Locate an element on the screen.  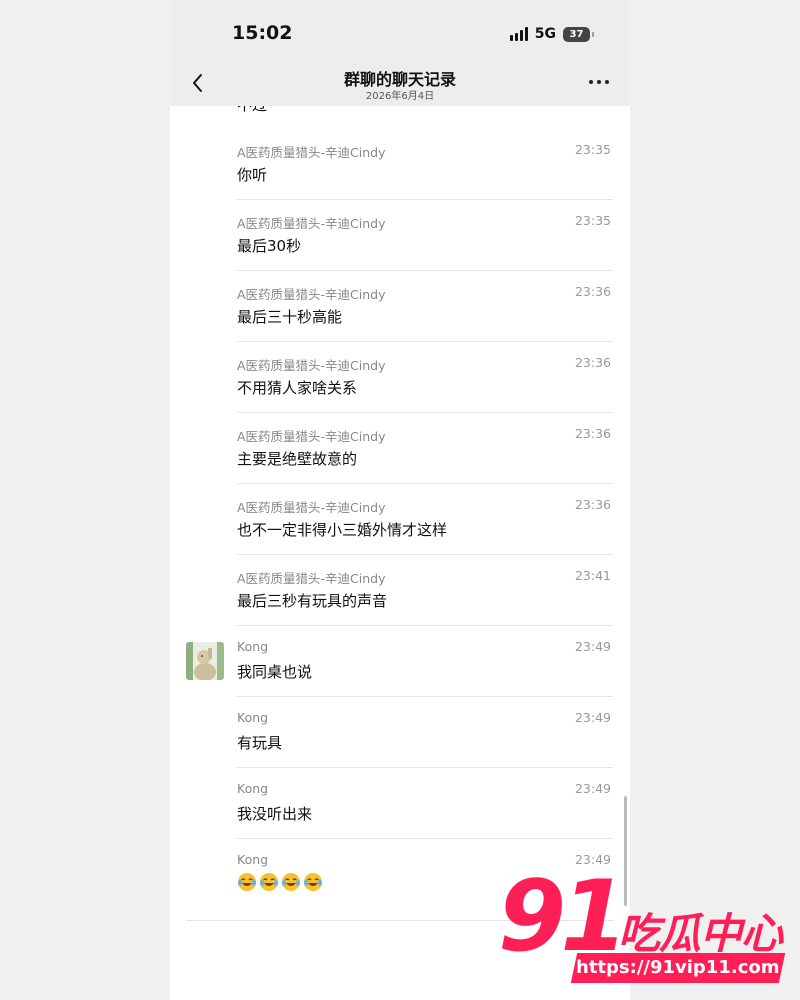
network-type: 5G is located at coordinates (545, 34).